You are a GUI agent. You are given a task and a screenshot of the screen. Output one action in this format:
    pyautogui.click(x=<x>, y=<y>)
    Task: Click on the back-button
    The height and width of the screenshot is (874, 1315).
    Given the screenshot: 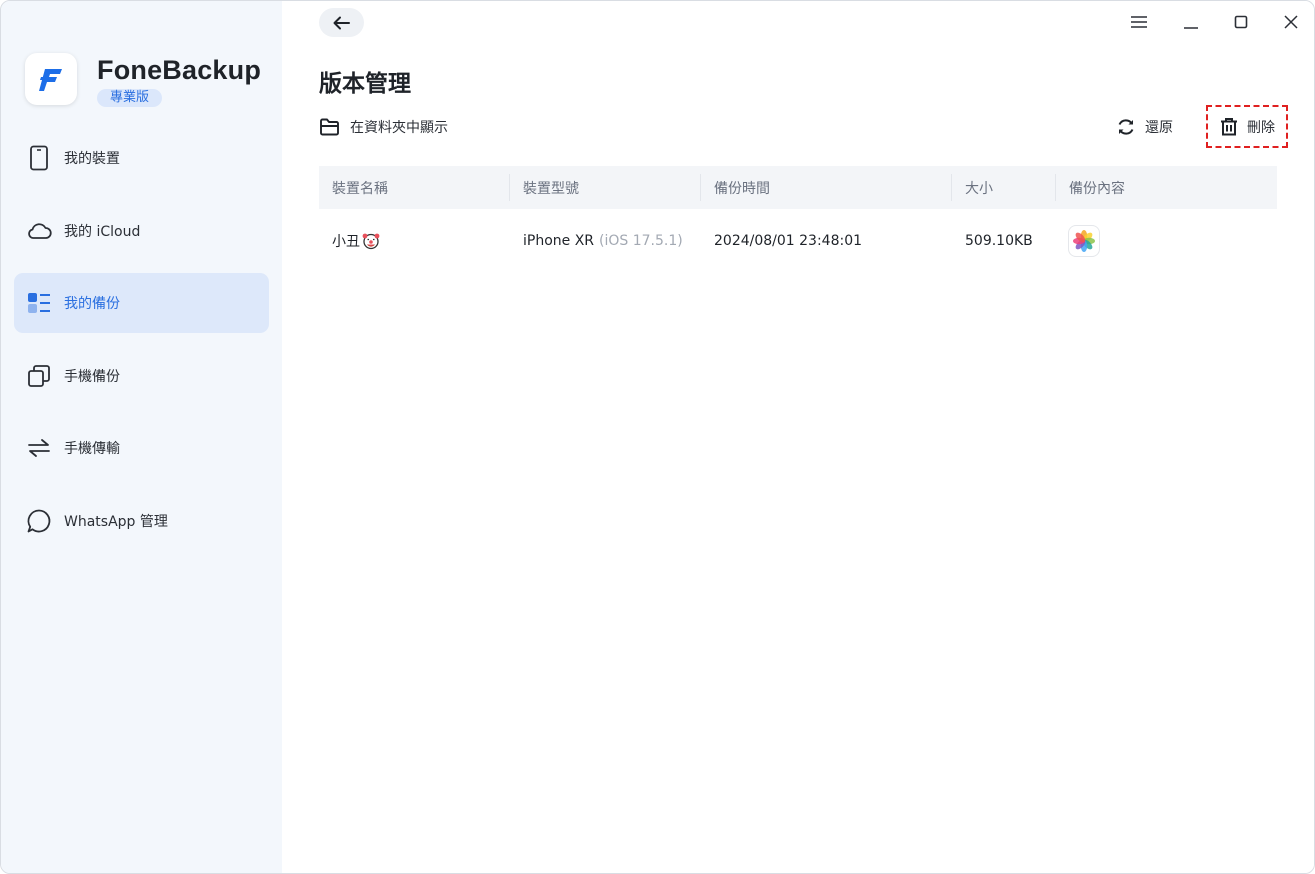 What is the action you would take?
    pyautogui.click(x=341, y=22)
    